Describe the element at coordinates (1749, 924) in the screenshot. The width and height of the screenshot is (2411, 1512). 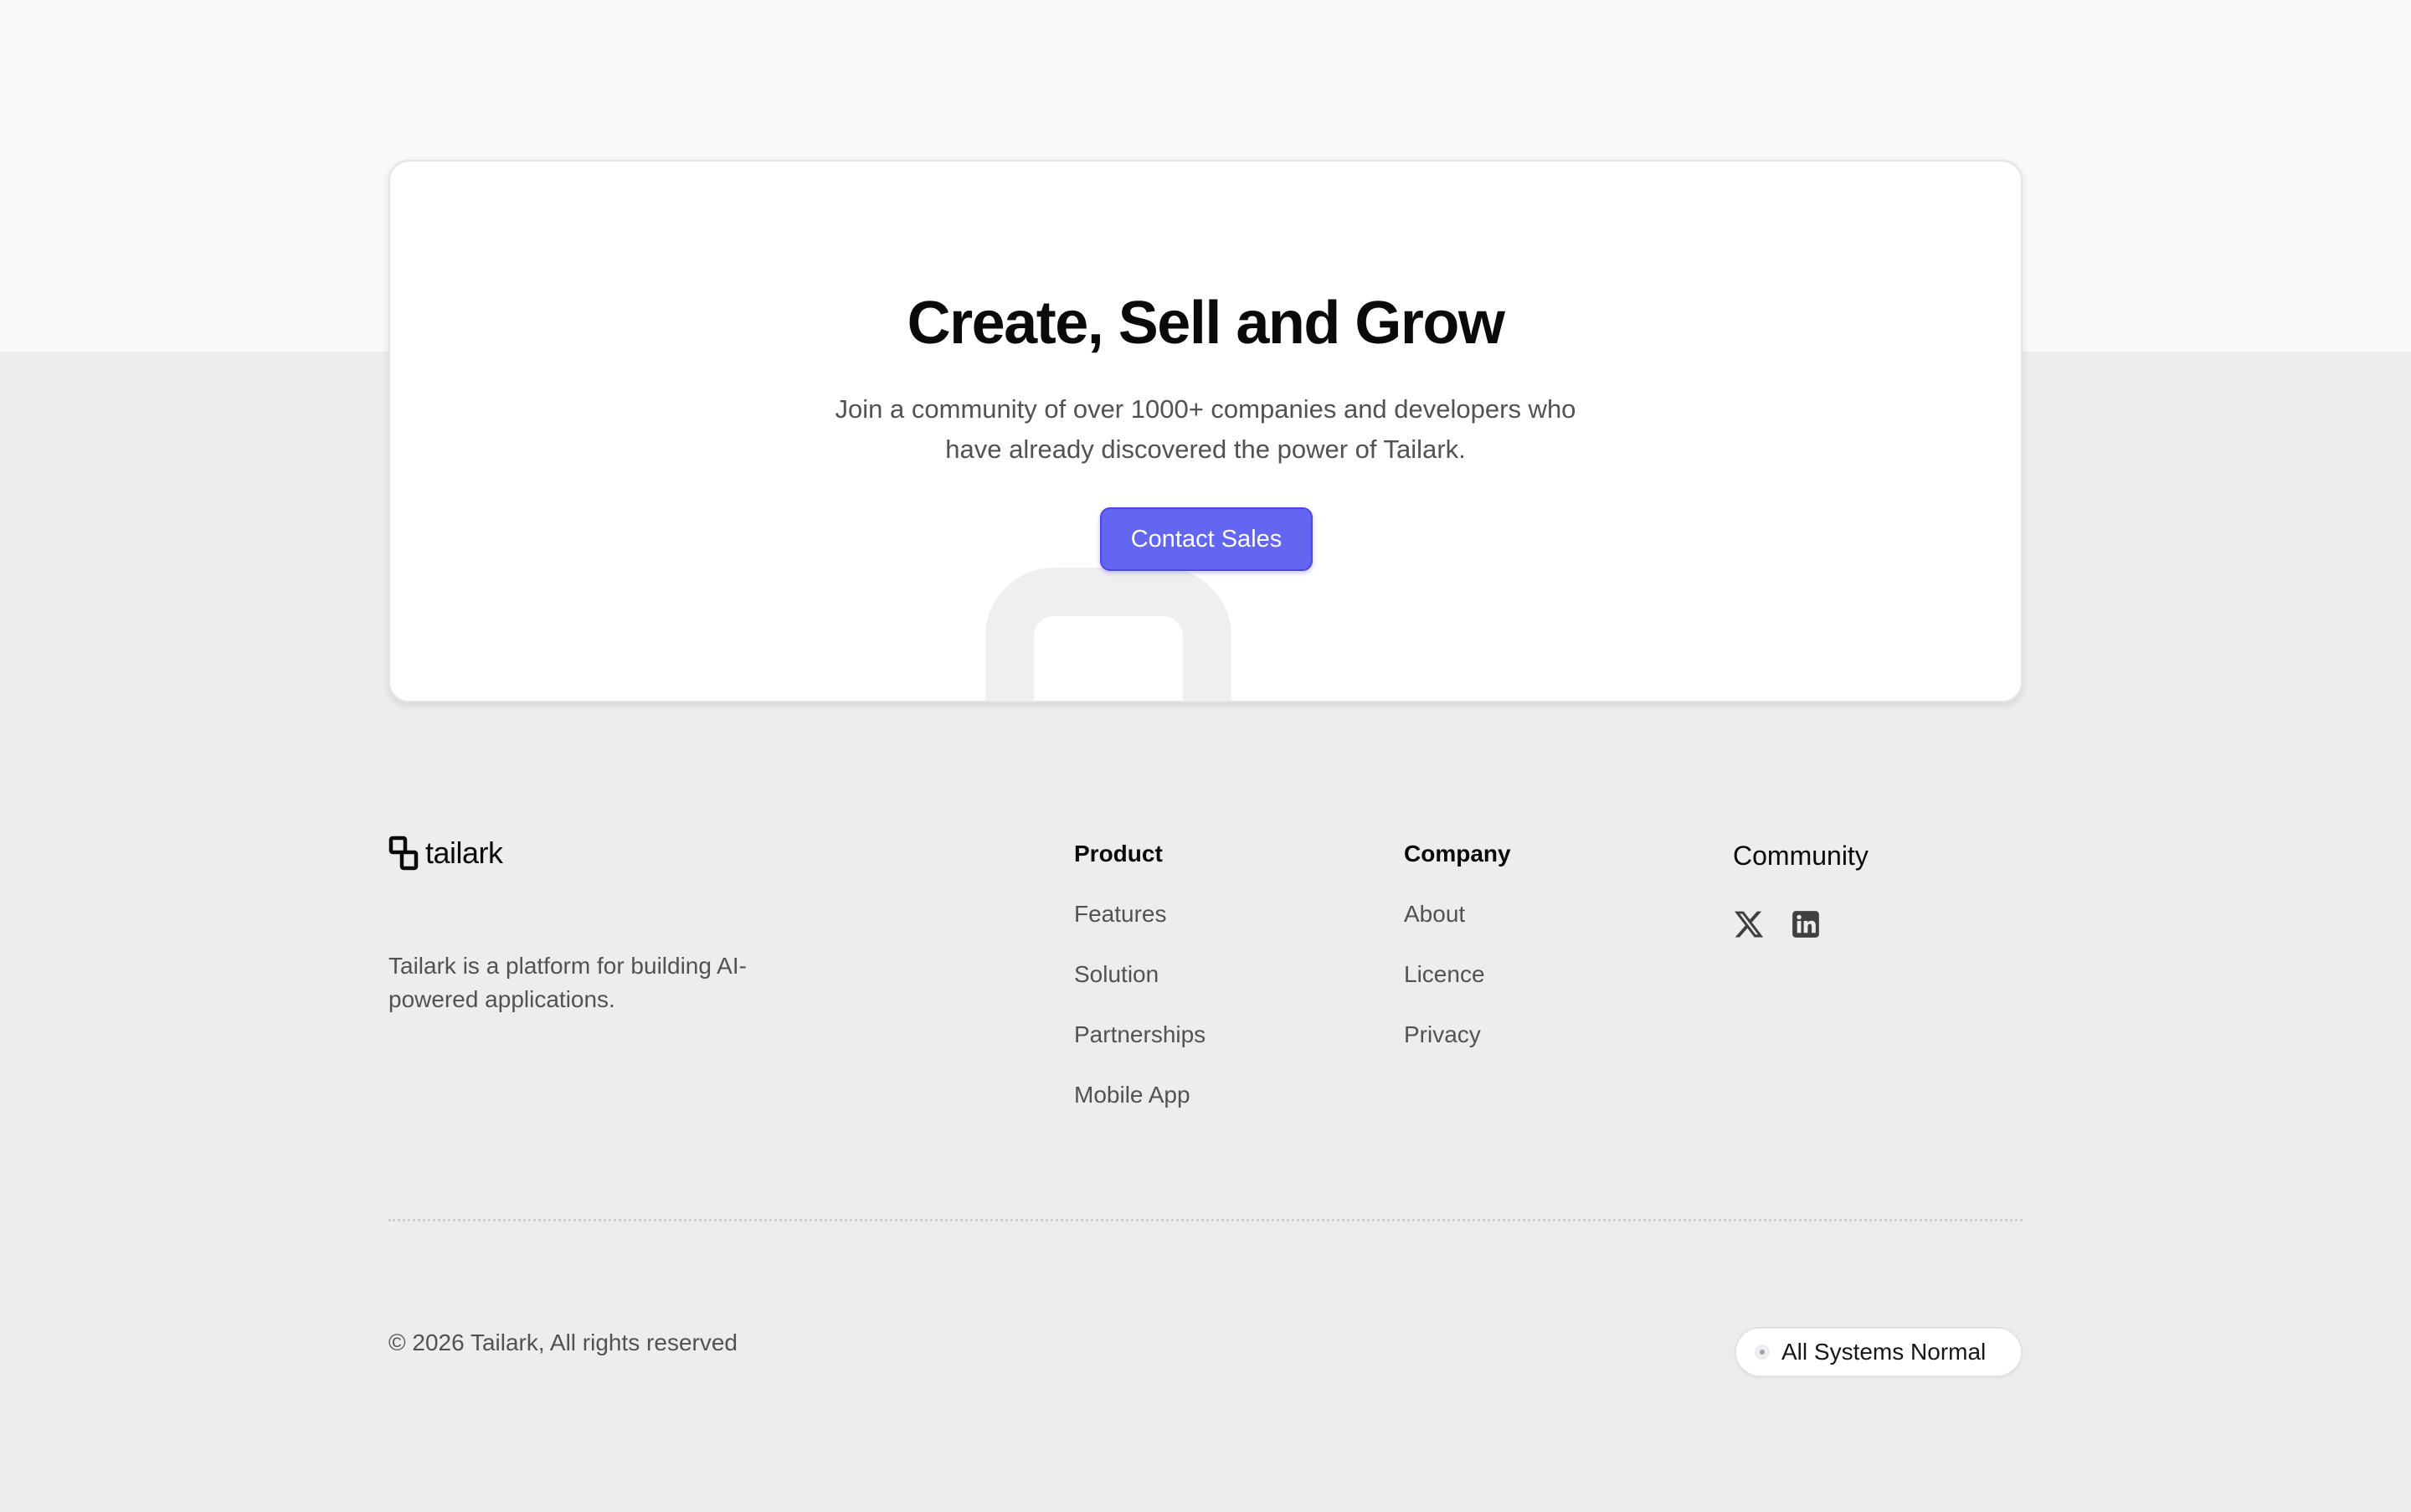
I see `x-icon` at that location.